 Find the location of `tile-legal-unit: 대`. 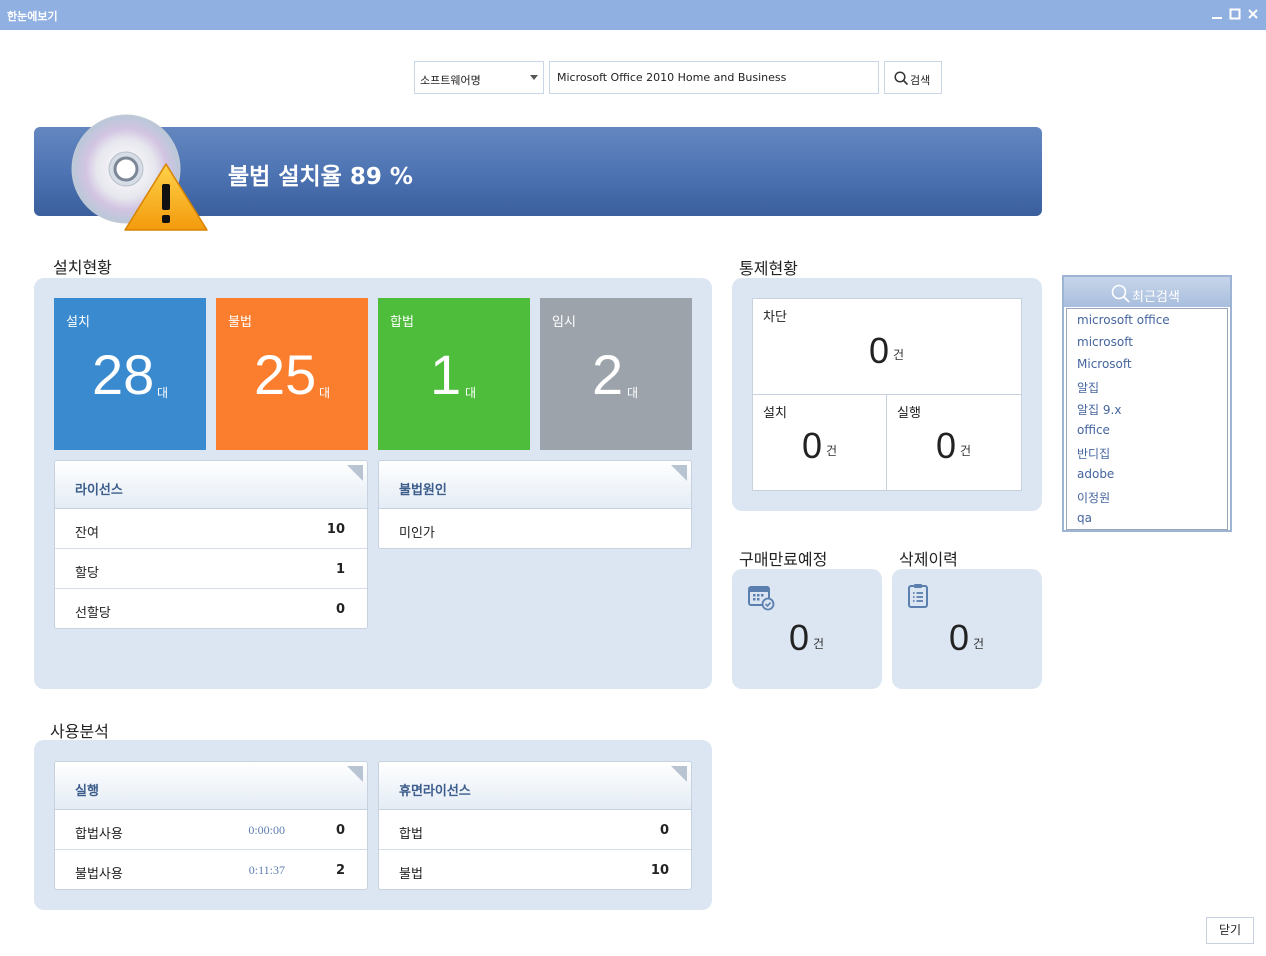

tile-legal-unit: 대 is located at coordinates (471, 393).